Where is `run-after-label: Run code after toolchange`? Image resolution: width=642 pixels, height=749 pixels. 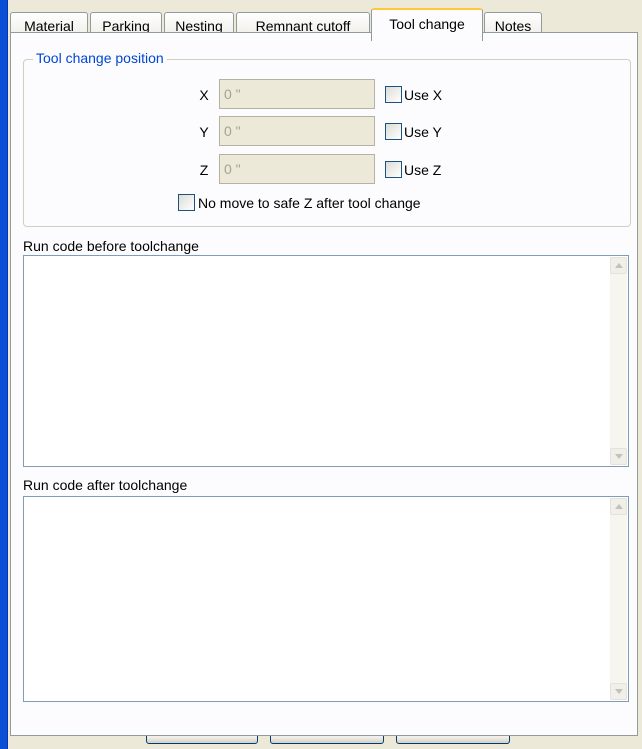
run-after-label: Run code after toolchange is located at coordinates (105, 485).